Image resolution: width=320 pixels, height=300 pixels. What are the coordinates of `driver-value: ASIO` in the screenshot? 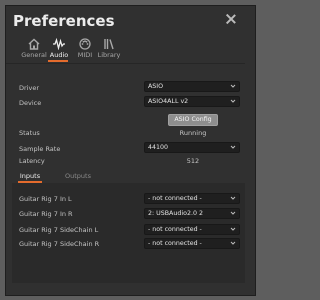 It's located at (156, 86).